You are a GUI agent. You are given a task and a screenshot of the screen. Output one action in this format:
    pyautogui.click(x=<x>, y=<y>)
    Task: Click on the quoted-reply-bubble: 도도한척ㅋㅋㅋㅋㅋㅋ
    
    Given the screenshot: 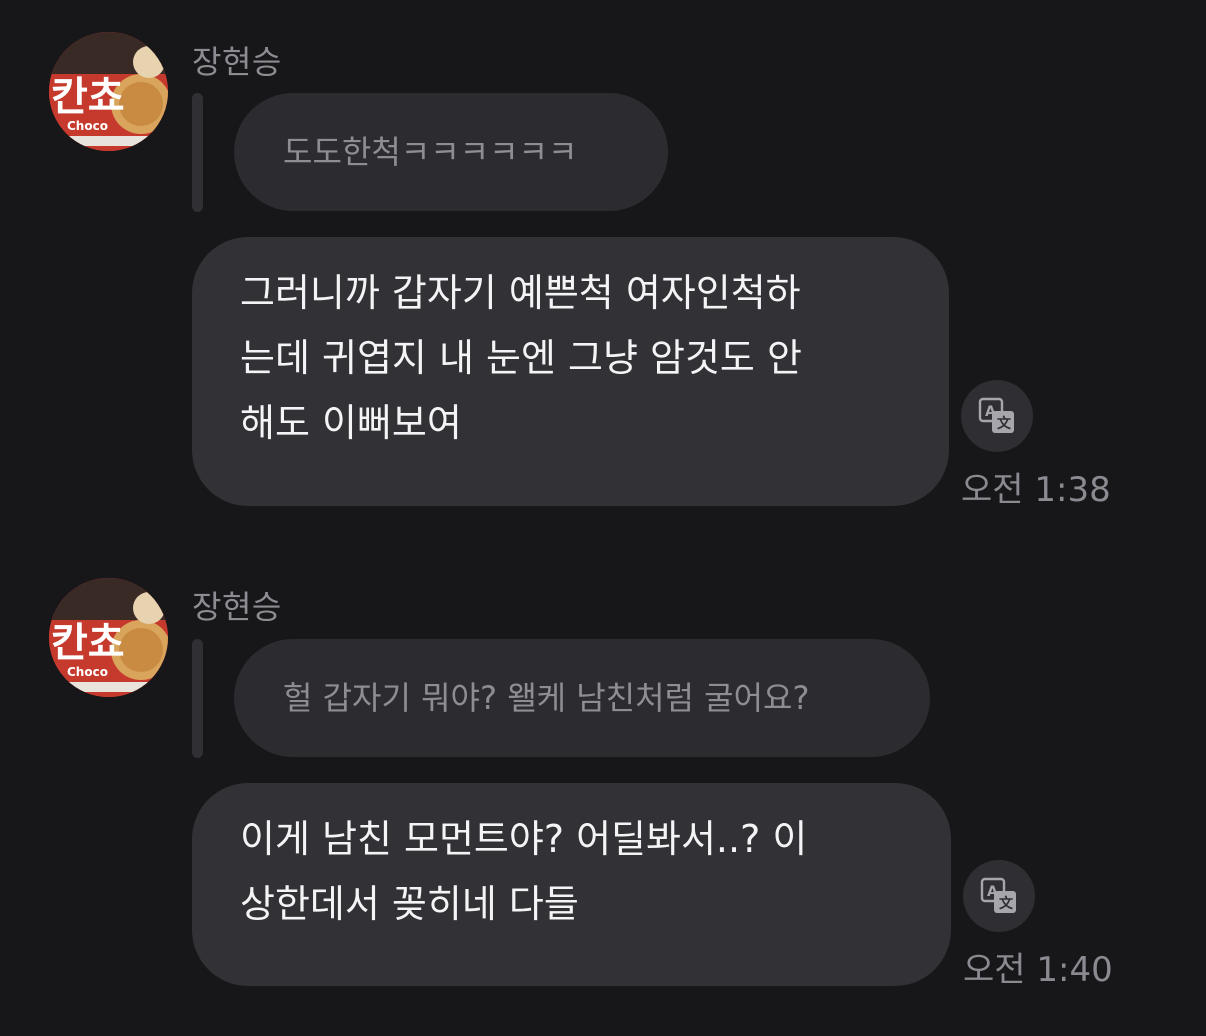 What is the action you would take?
    pyautogui.click(x=451, y=152)
    